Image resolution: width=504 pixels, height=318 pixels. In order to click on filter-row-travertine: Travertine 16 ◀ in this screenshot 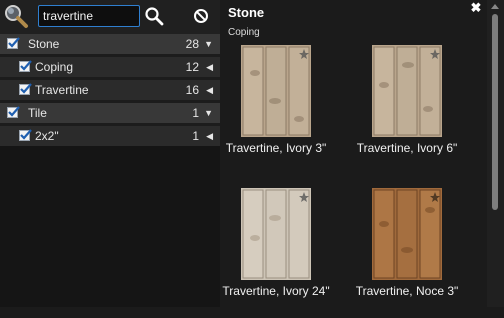, I will do `click(110, 90)`.